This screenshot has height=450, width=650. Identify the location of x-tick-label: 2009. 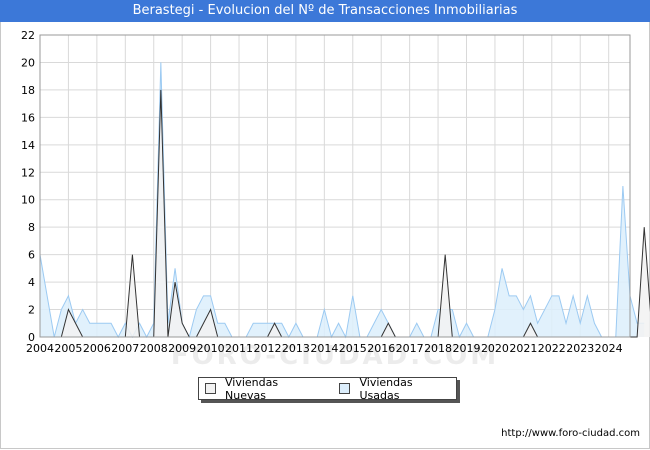
(182, 348).